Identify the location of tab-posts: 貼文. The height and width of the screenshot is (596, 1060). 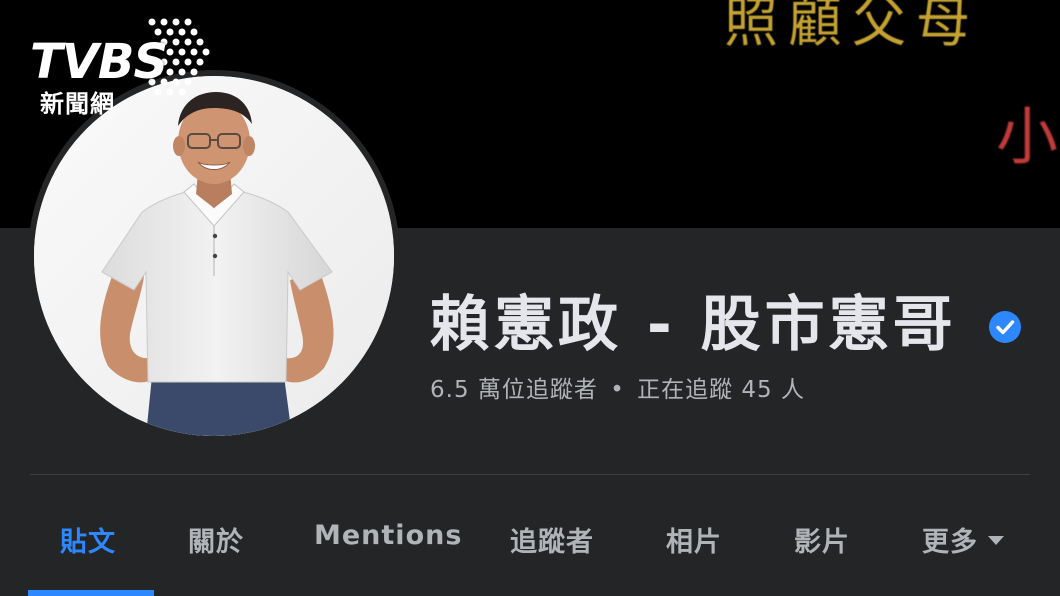
(88, 539).